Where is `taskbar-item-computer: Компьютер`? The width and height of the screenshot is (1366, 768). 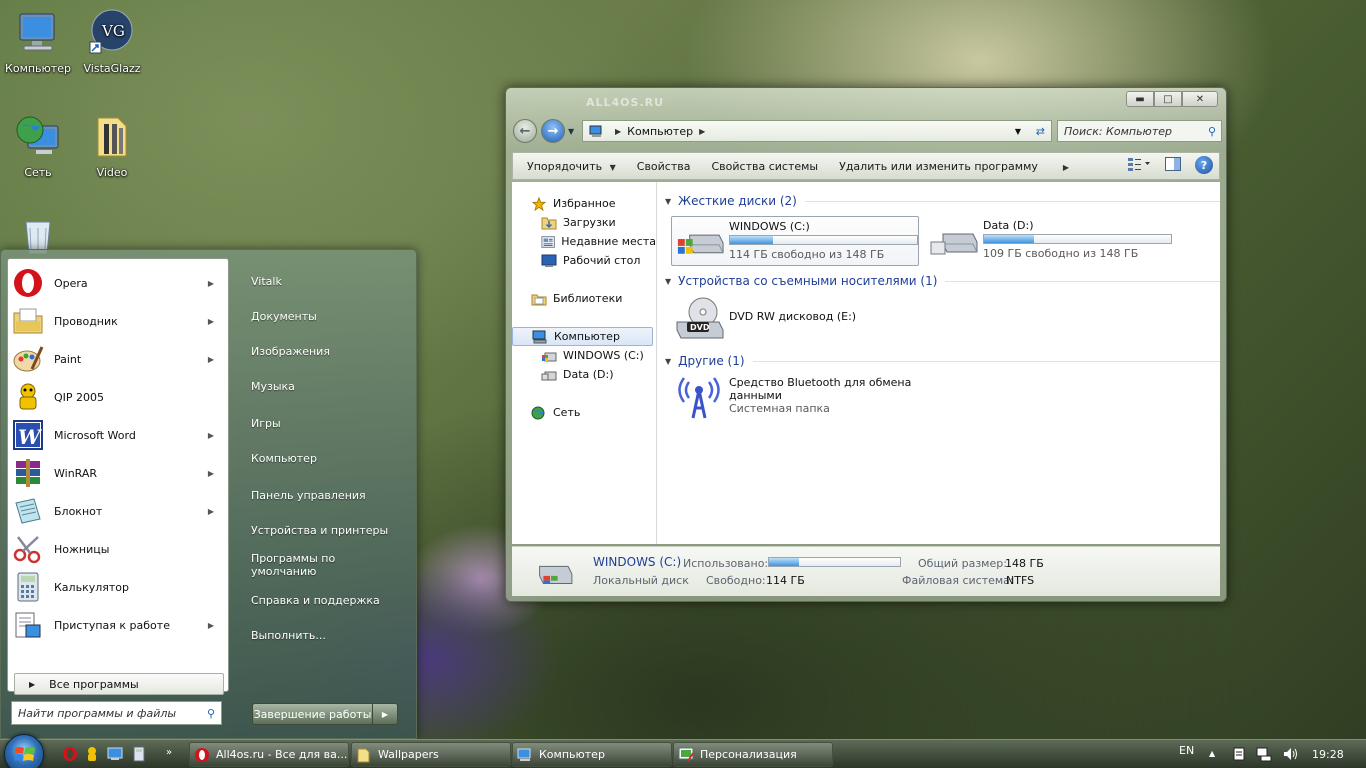 taskbar-item-computer: Компьютер is located at coordinates (592, 754).